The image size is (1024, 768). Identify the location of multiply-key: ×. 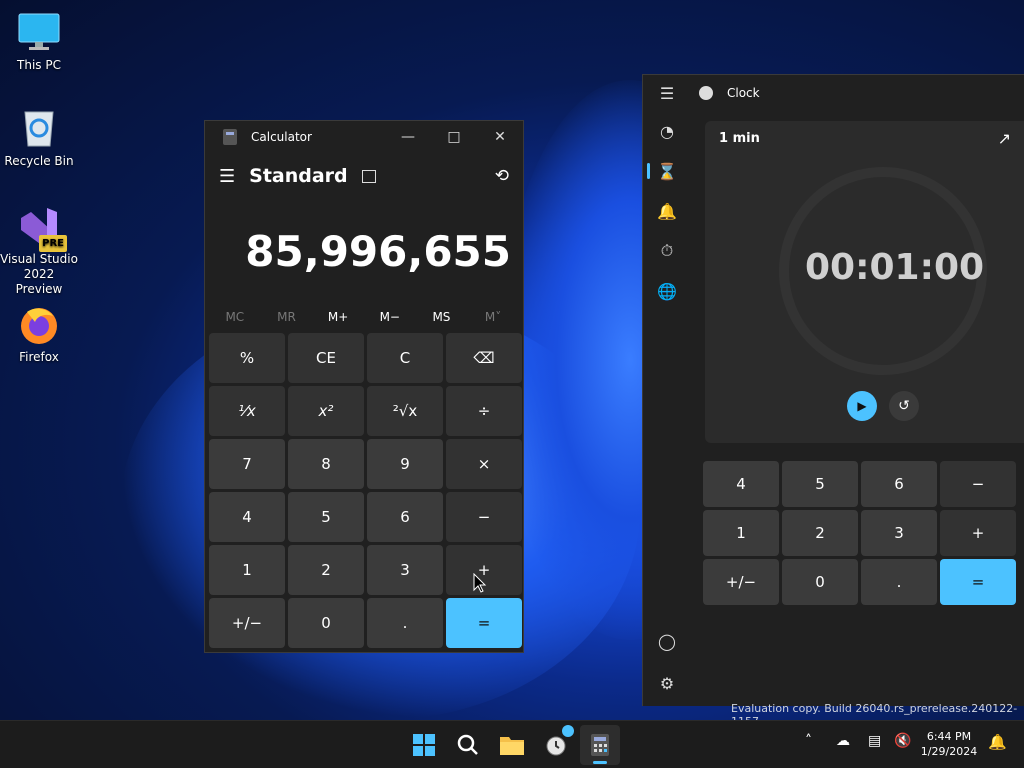
(484, 464).